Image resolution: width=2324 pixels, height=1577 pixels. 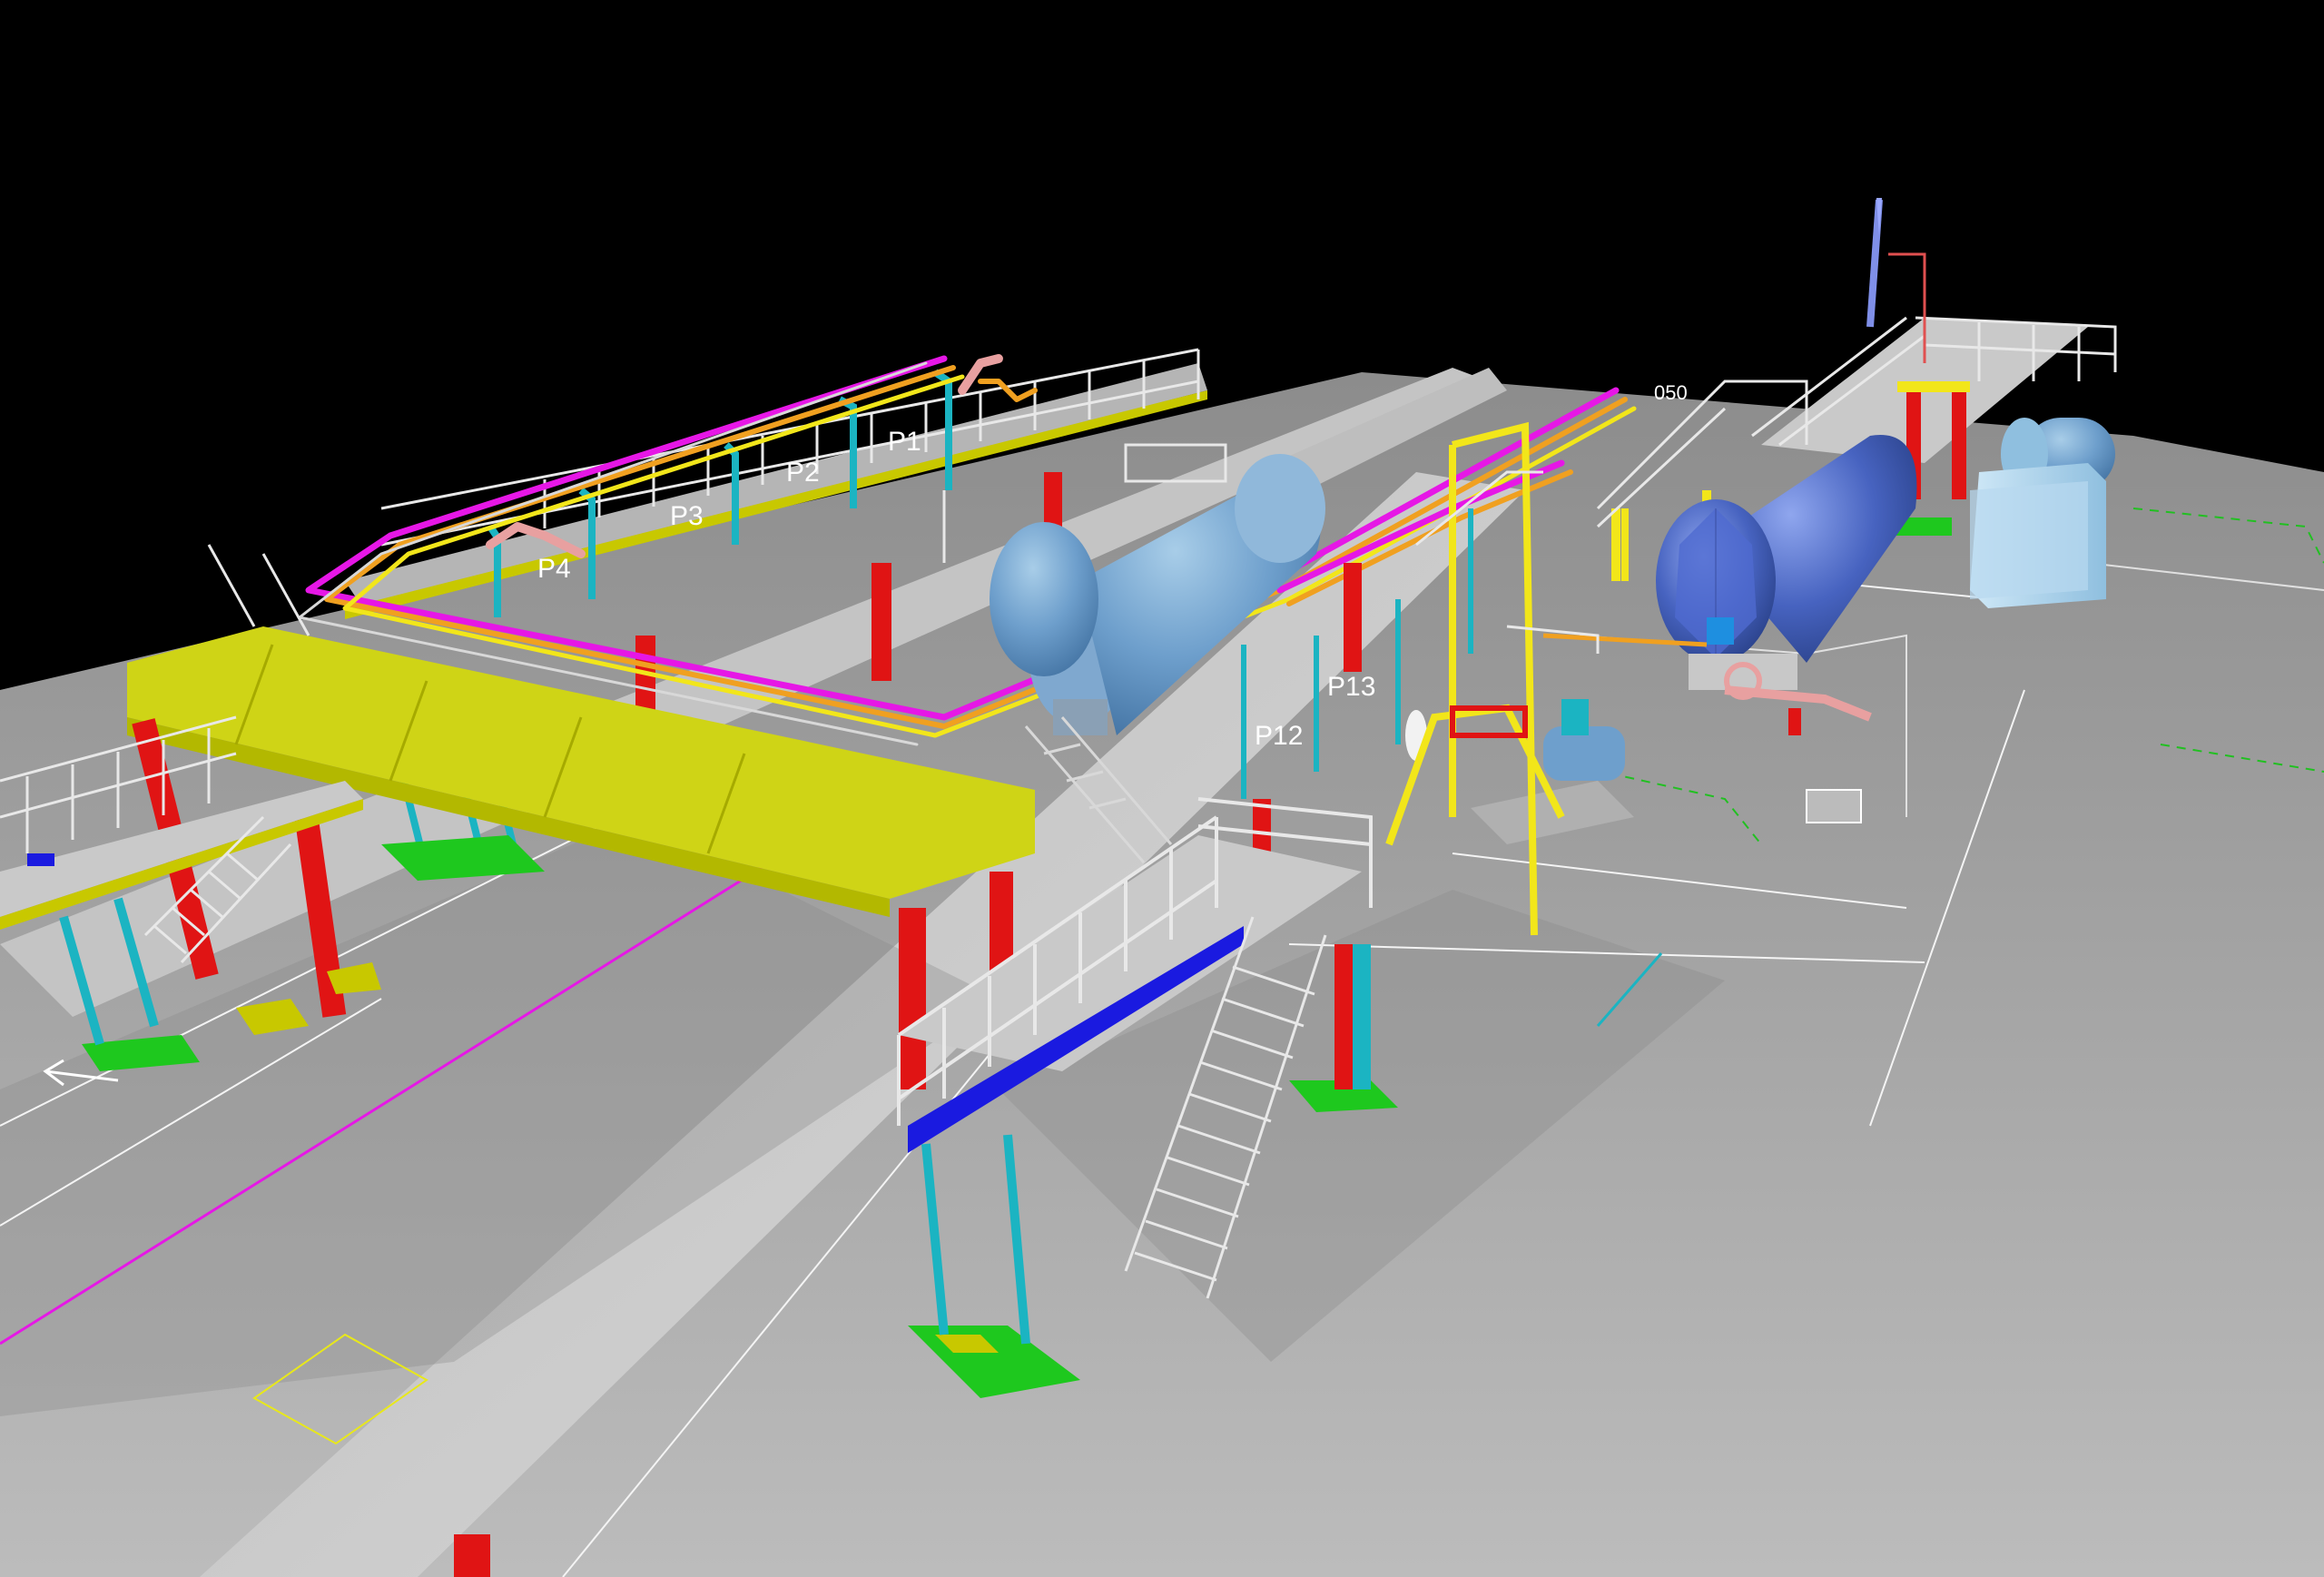 What do you see at coordinates (2038, 536) in the screenshot?
I see `equipment-cabinet` at bounding box center [2038, 536].